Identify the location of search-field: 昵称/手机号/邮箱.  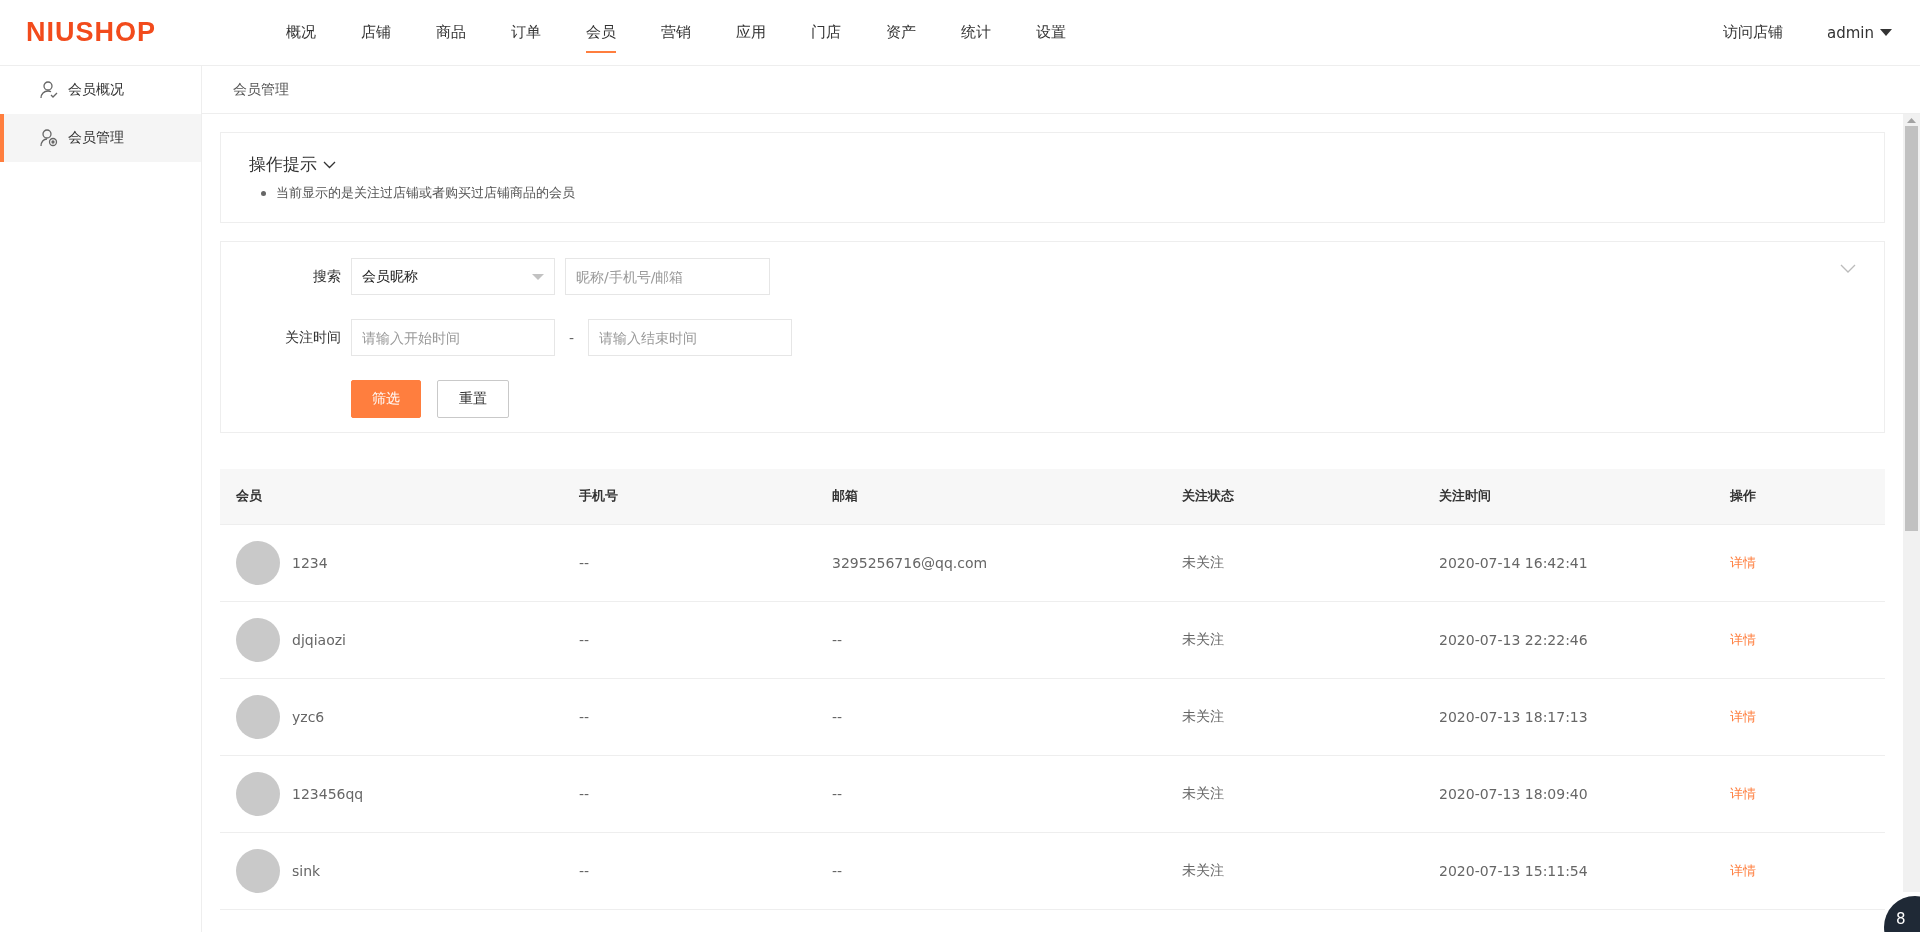
(667, 276).